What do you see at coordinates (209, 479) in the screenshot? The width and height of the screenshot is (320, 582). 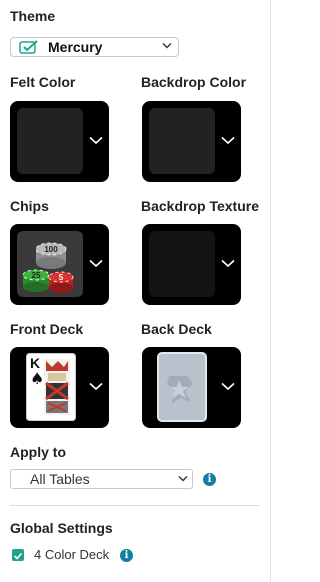 I see `apply-to-info-icon: i` at bounding box center [209, 479].